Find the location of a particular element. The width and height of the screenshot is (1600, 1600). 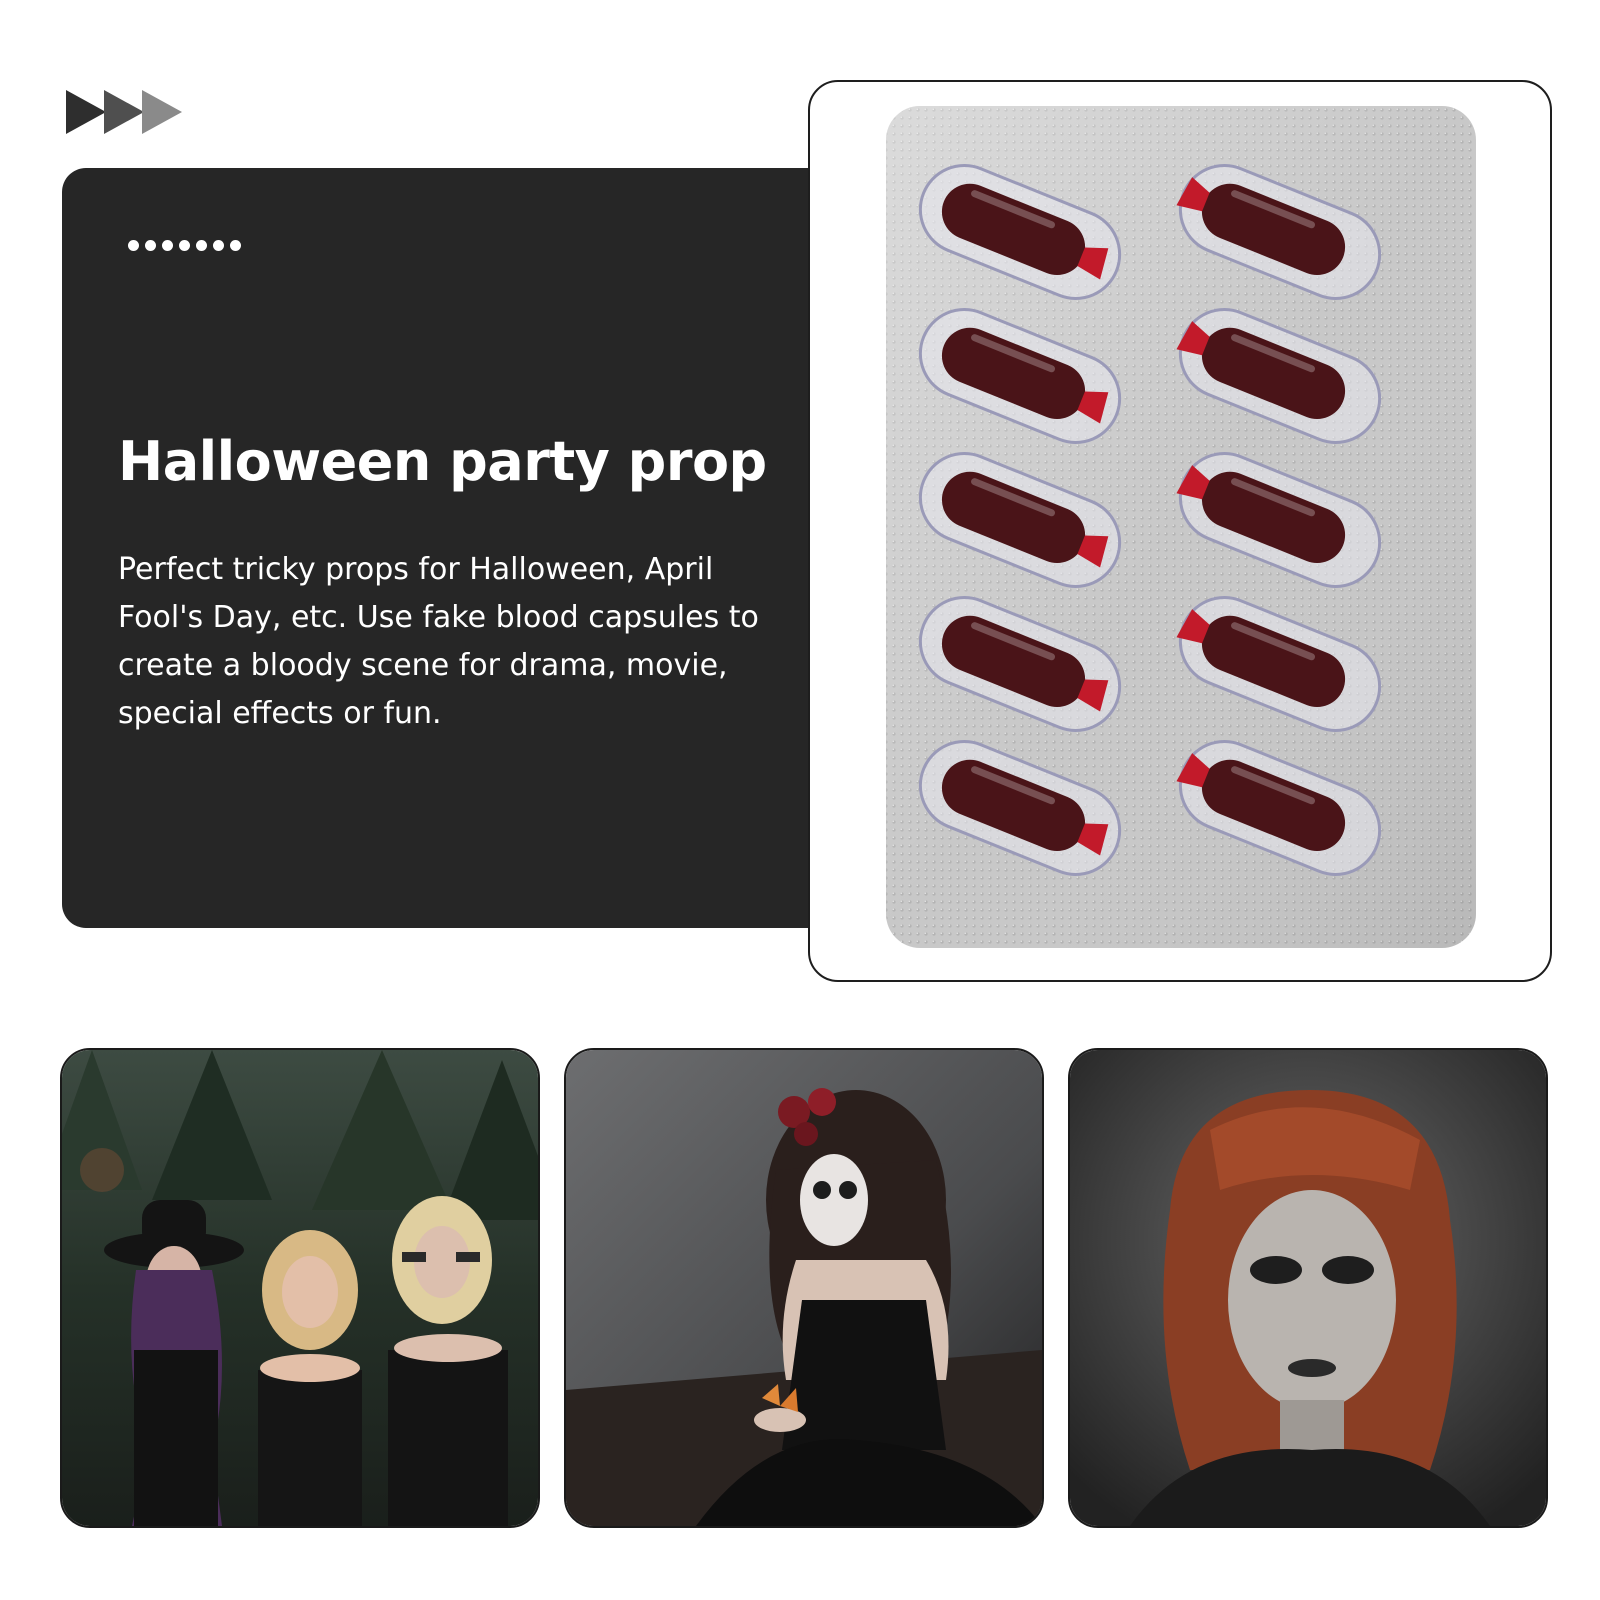

dots-decoration is located at coordinates (184, 245).